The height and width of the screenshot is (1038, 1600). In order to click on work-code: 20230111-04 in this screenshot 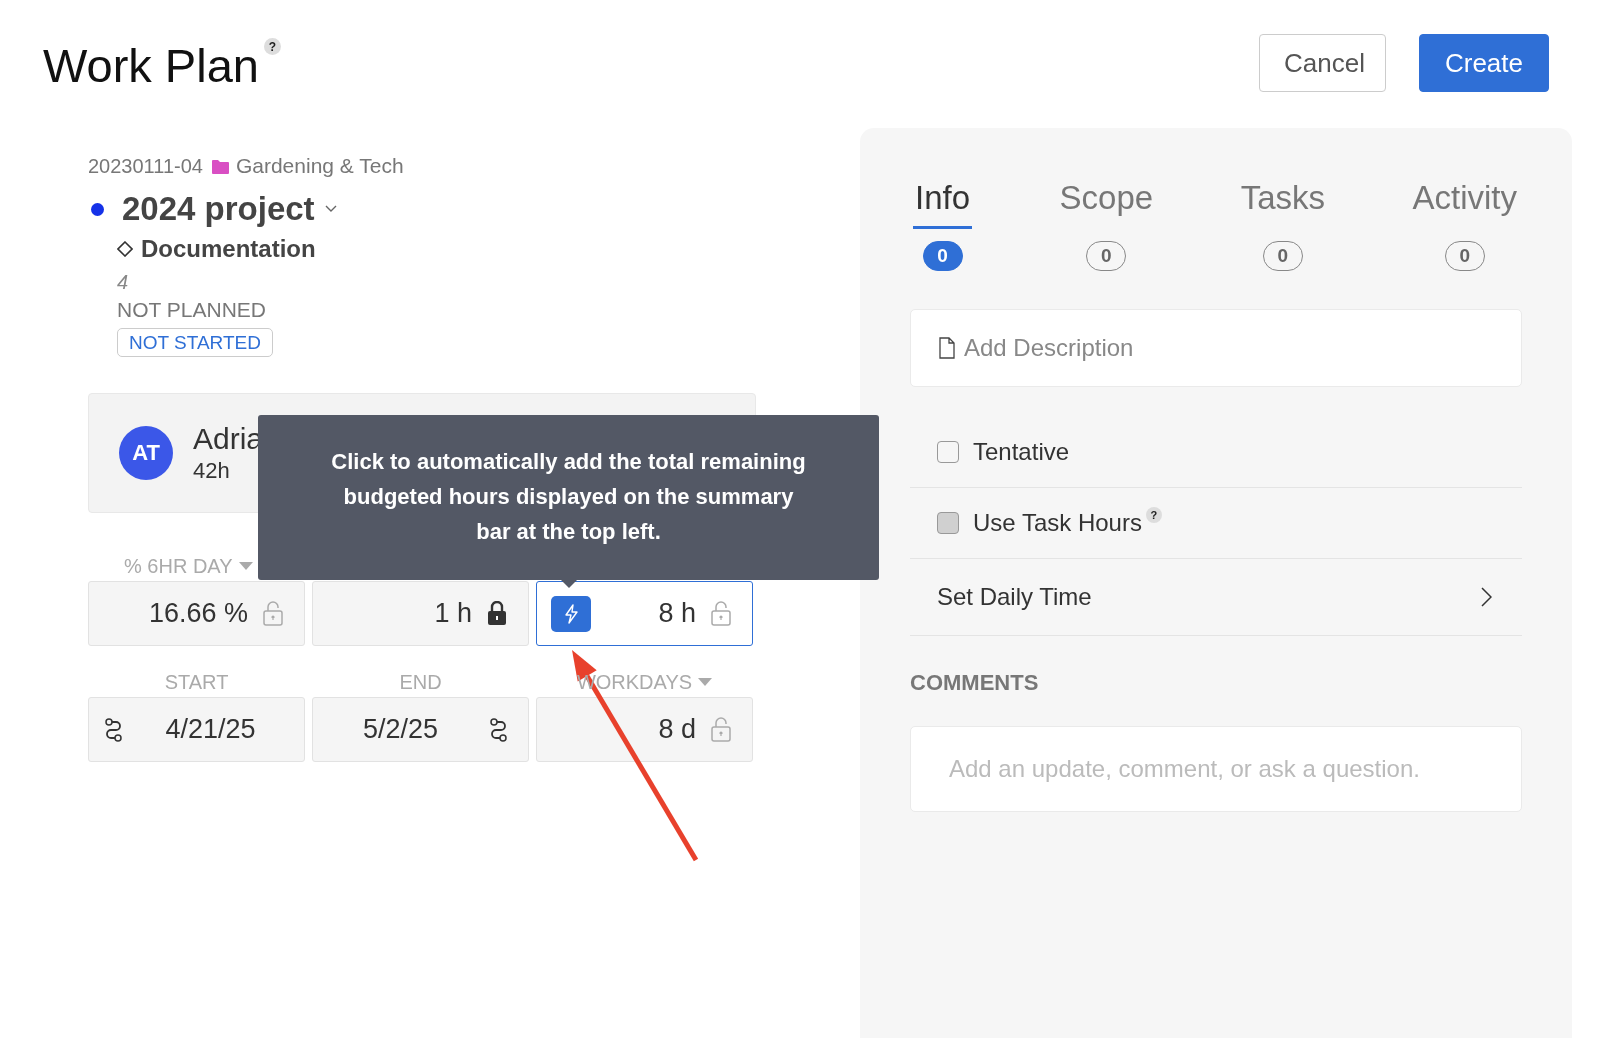, I will do `click(145, 166)`.